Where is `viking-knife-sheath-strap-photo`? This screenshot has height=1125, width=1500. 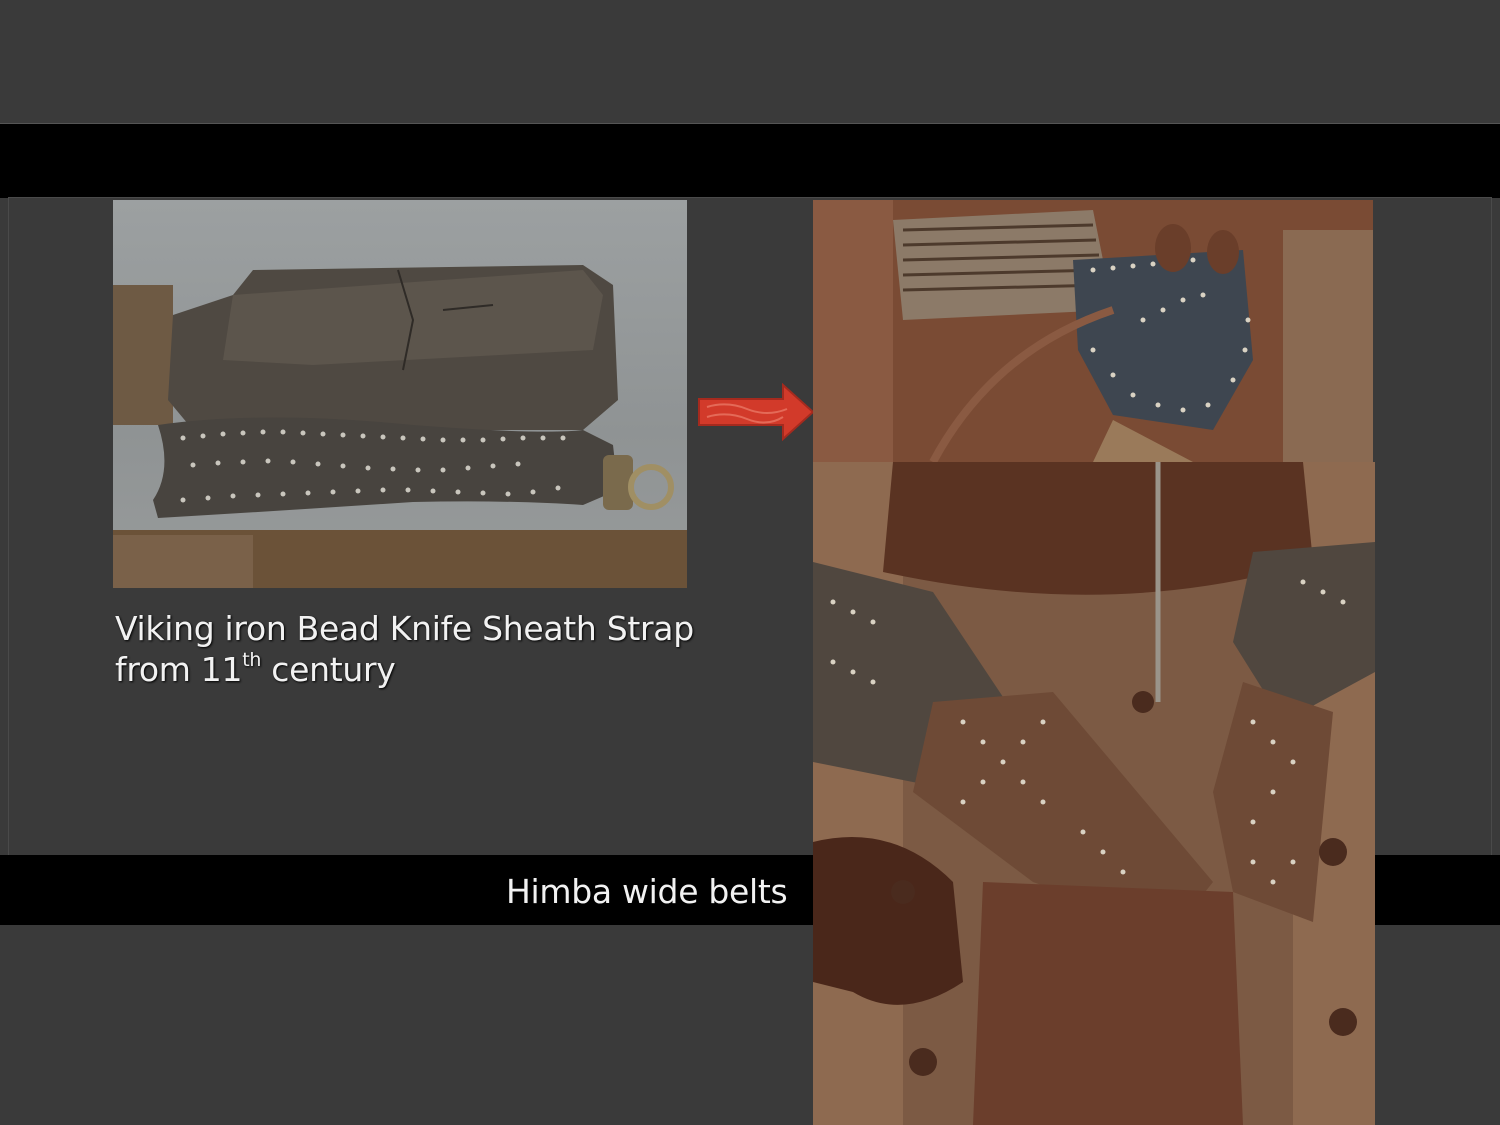
viking-knife-sheath-strap-photo is located at coordinates (400, 394).